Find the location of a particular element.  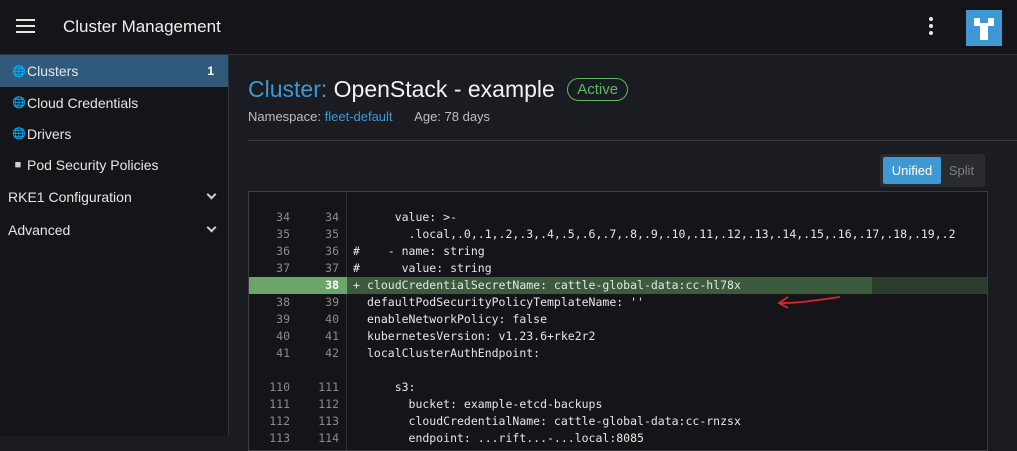

sidebar-group-advanced: Advanced is located at coordinates (114, 229).